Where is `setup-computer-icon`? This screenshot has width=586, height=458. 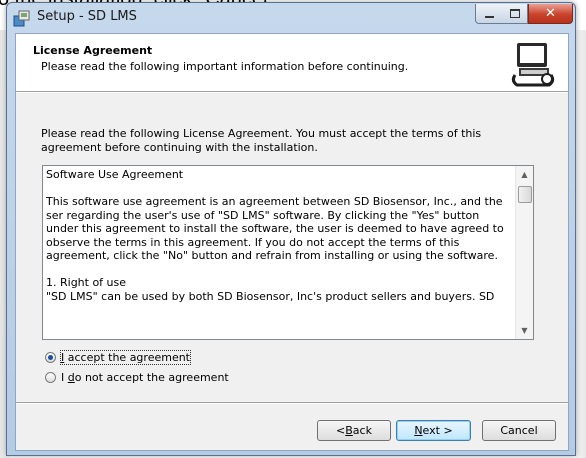 setup-computer-icon is located at coordinates (533, 63).